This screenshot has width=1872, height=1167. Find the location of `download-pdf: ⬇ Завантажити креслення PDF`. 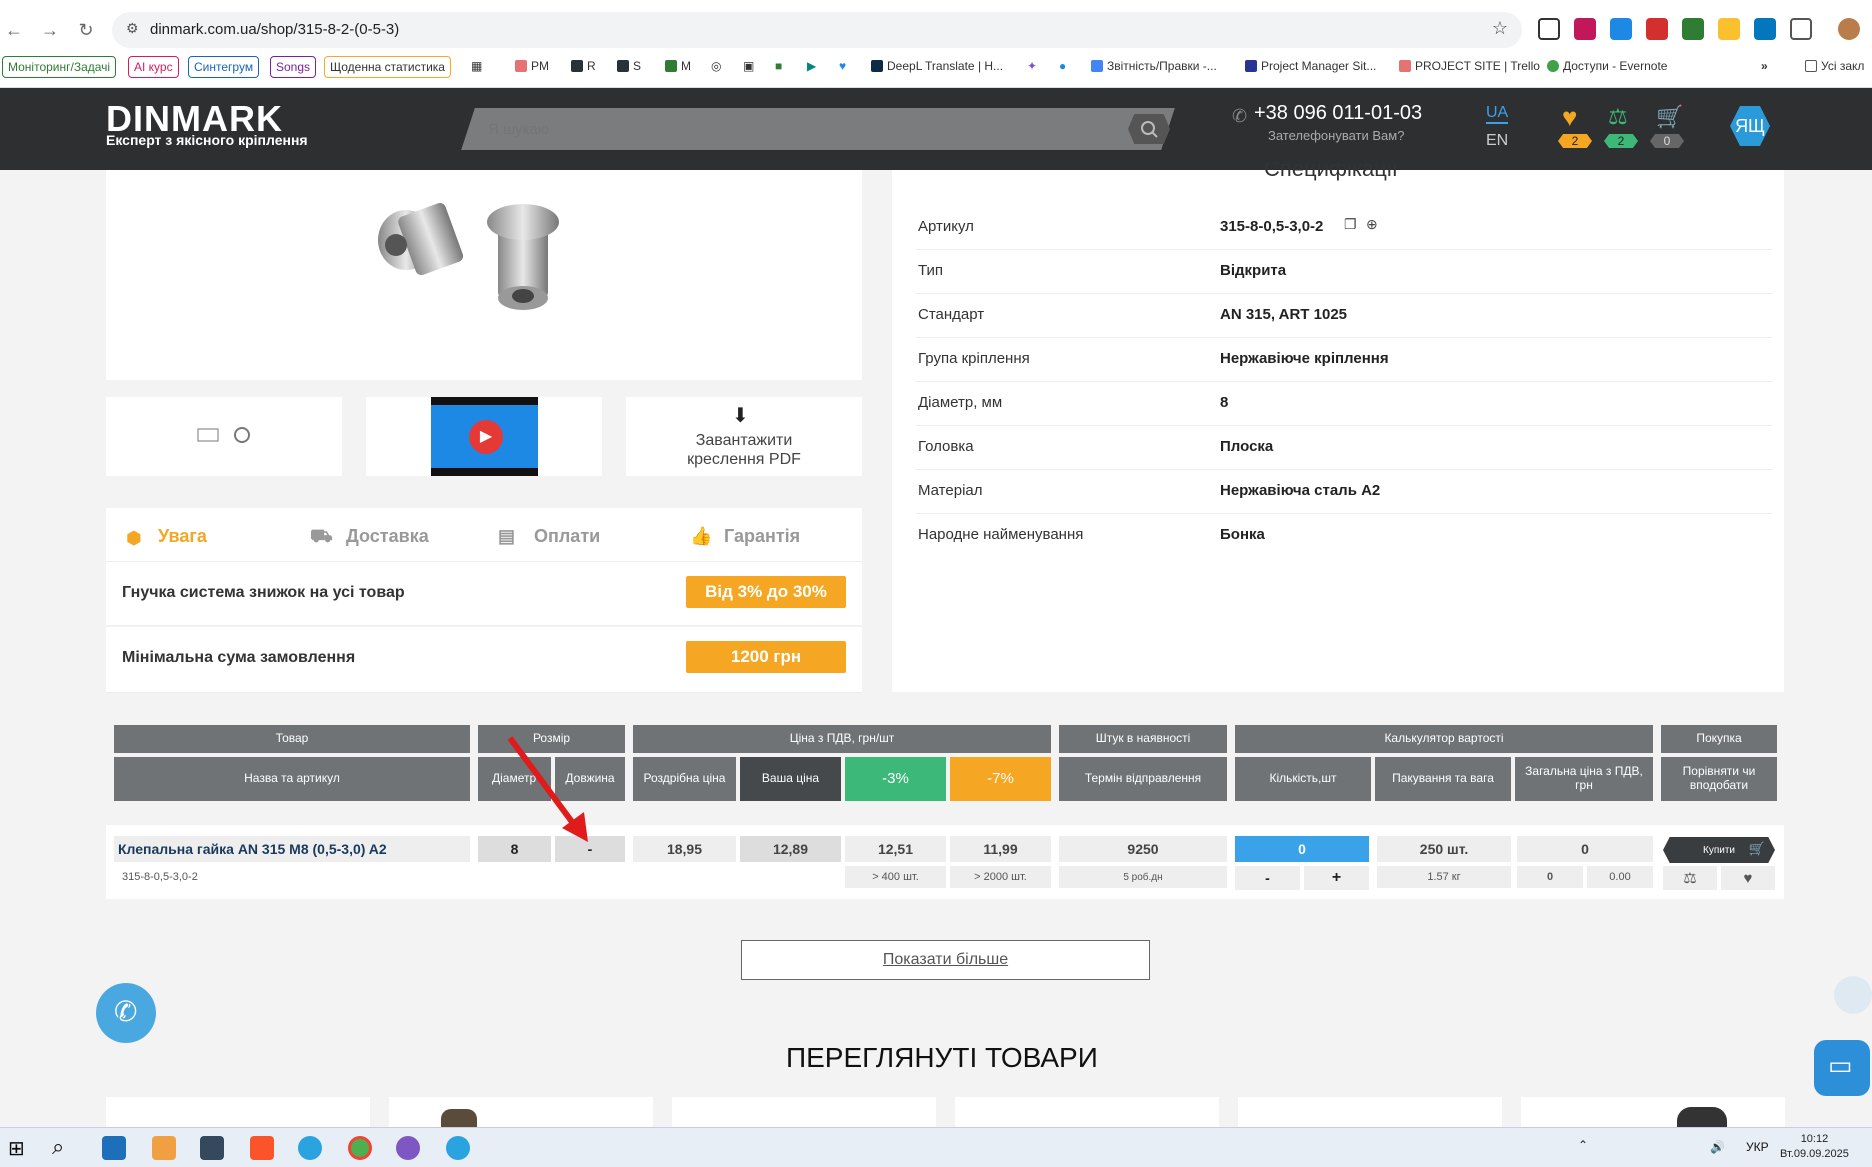

download-pdf: ⬇ Завантажити креслення PDF is located at coordinates (744, 436).